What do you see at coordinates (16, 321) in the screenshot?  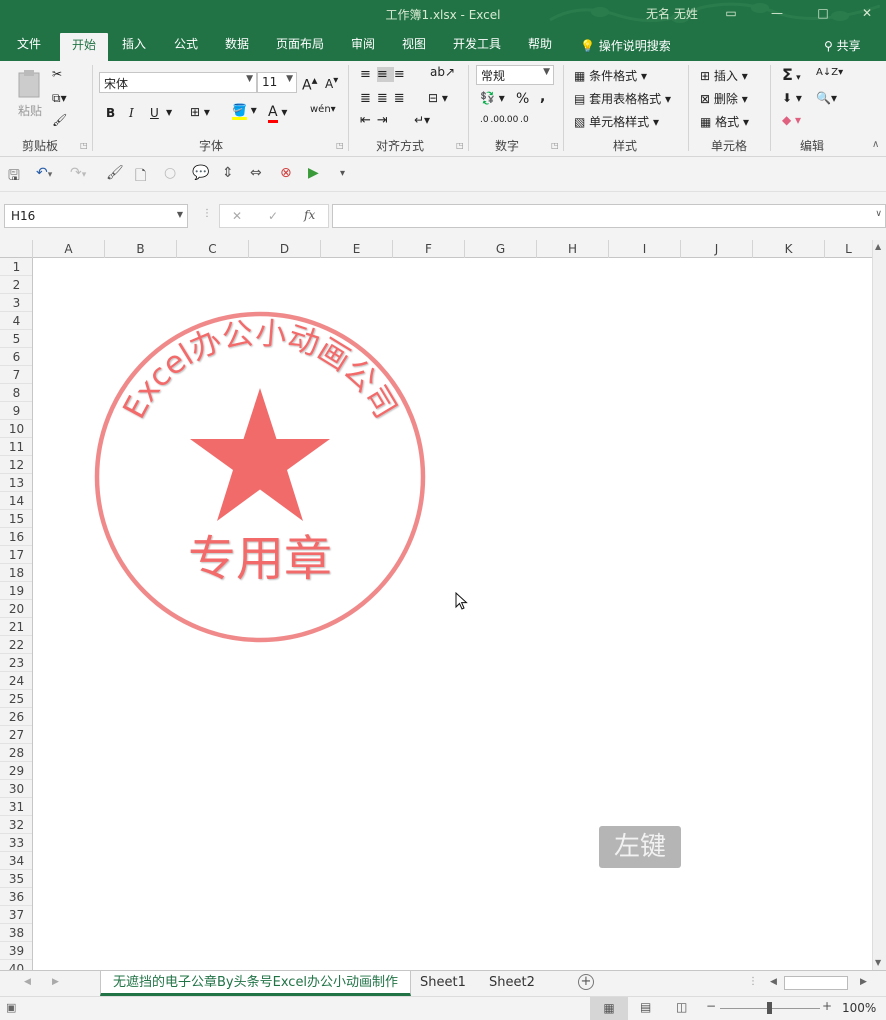 I see `row-header: 4` at bounding box center [16, 321].